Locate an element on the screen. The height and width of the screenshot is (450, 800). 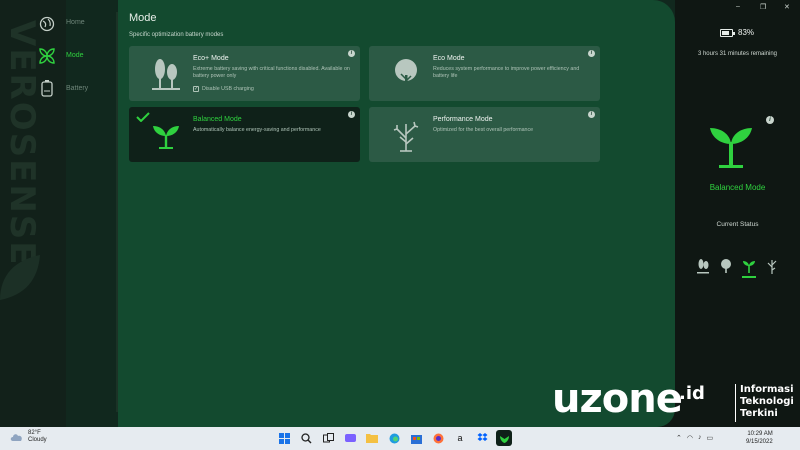
search-icon is located at coordinates (306, 438).